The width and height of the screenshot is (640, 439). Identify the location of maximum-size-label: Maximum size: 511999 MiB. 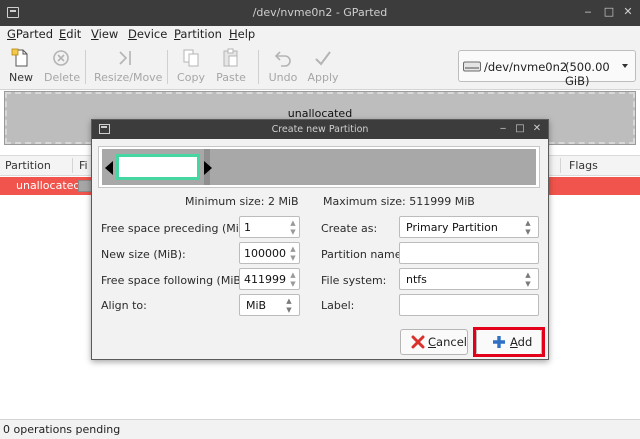
(399, 201).